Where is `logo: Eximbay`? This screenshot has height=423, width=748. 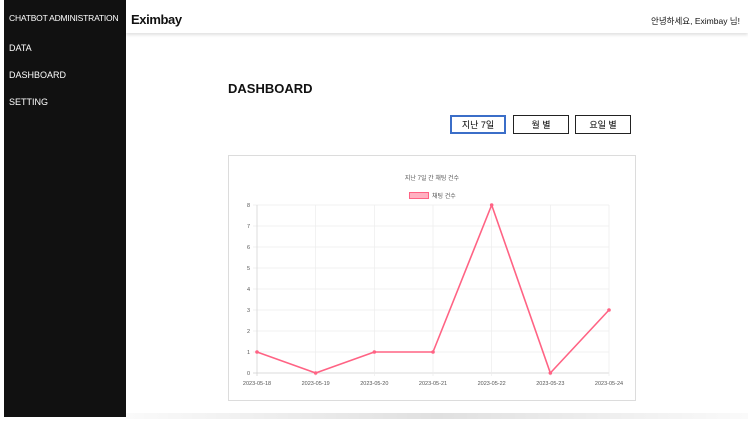
logo: Eximbay is located at coordinates (156, 19).